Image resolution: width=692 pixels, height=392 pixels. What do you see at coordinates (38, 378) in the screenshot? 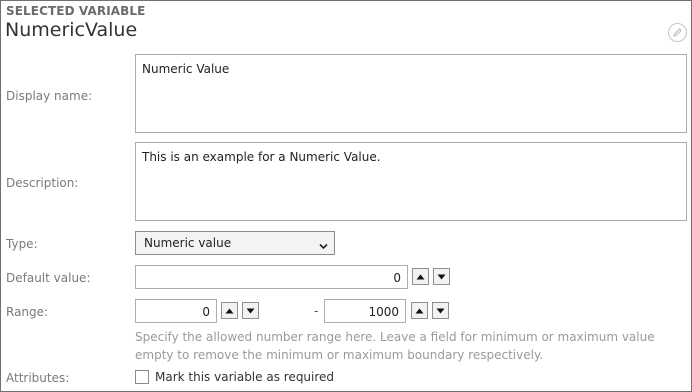
I see `attributes-label: Attributes:` at bounding box center [38, 378].